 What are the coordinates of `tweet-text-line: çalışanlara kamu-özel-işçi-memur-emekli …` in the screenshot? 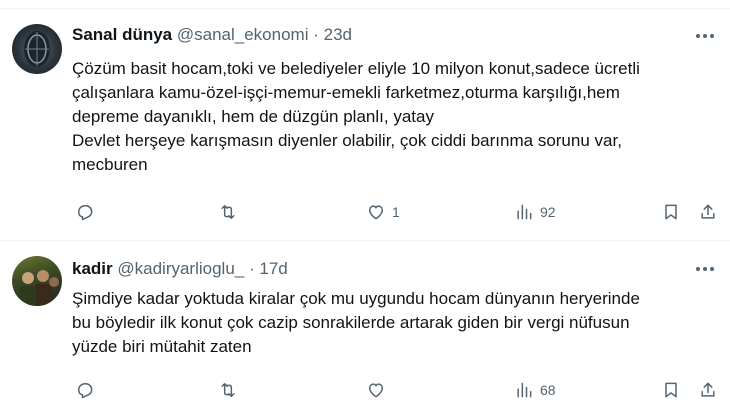 It's located at (346, 92).